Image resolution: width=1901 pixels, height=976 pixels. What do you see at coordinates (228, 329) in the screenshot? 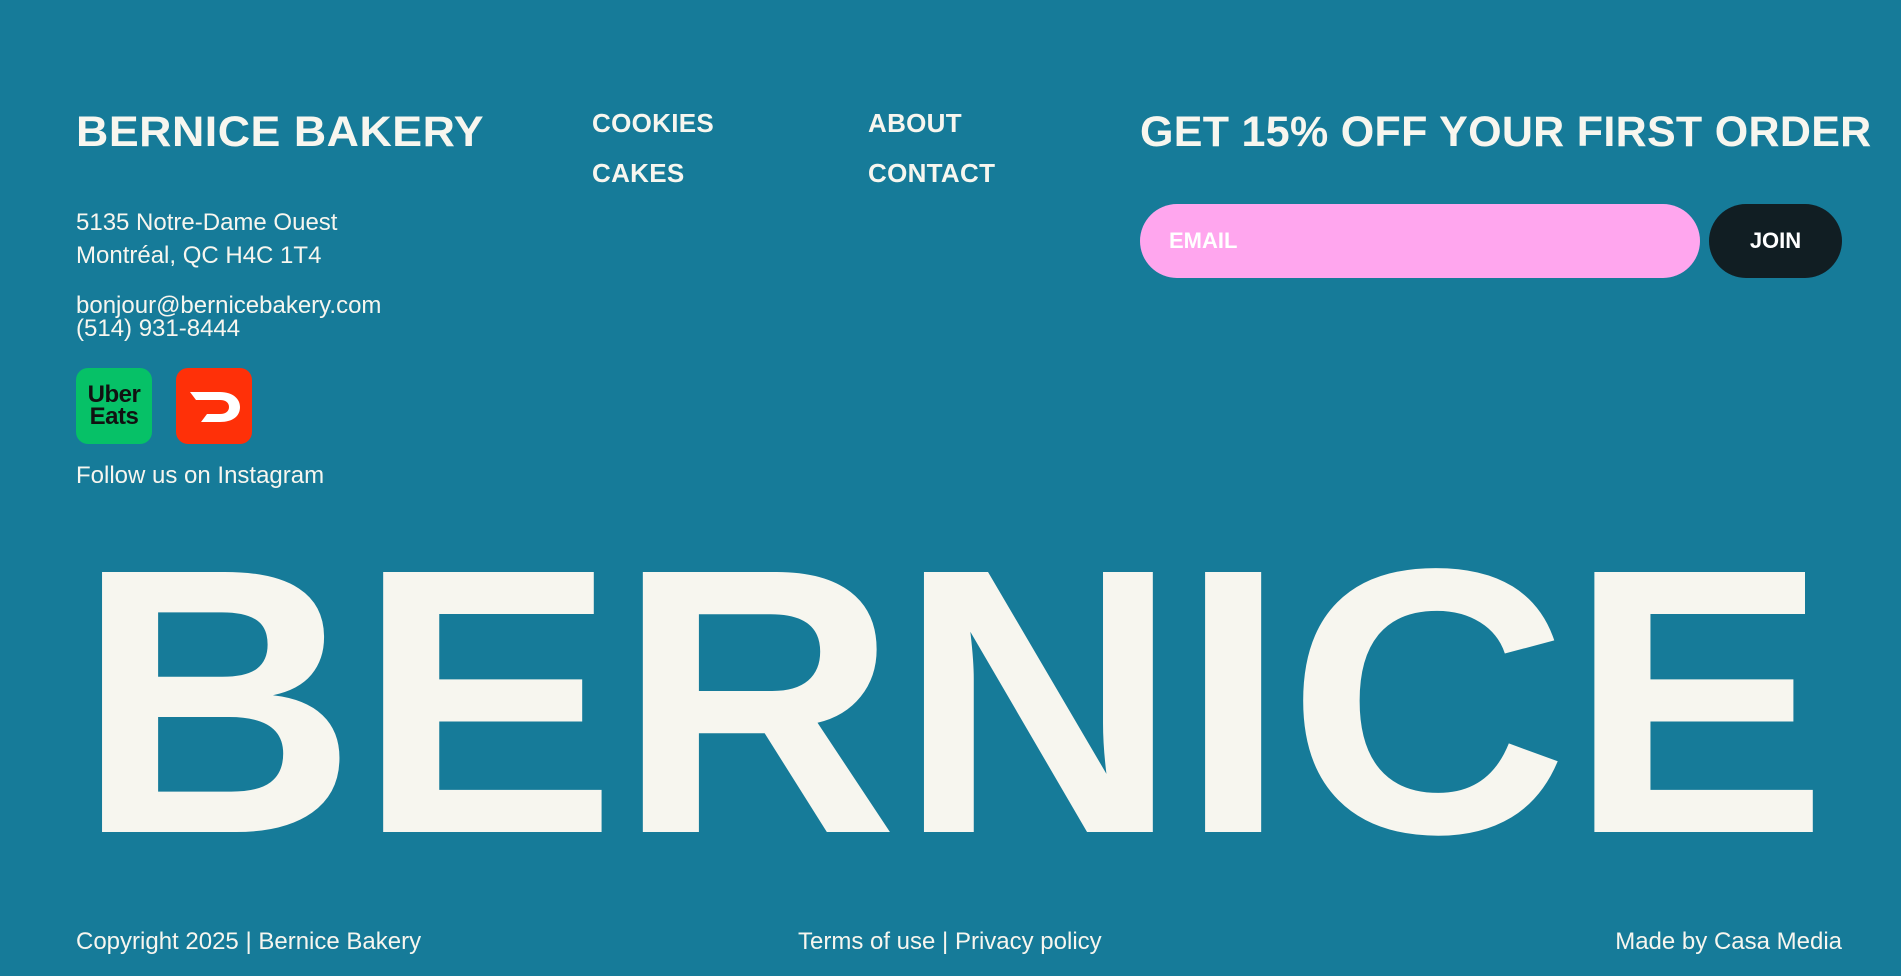
I see `phone-link: (514) 931-8444` at bounding box center [228, 329].